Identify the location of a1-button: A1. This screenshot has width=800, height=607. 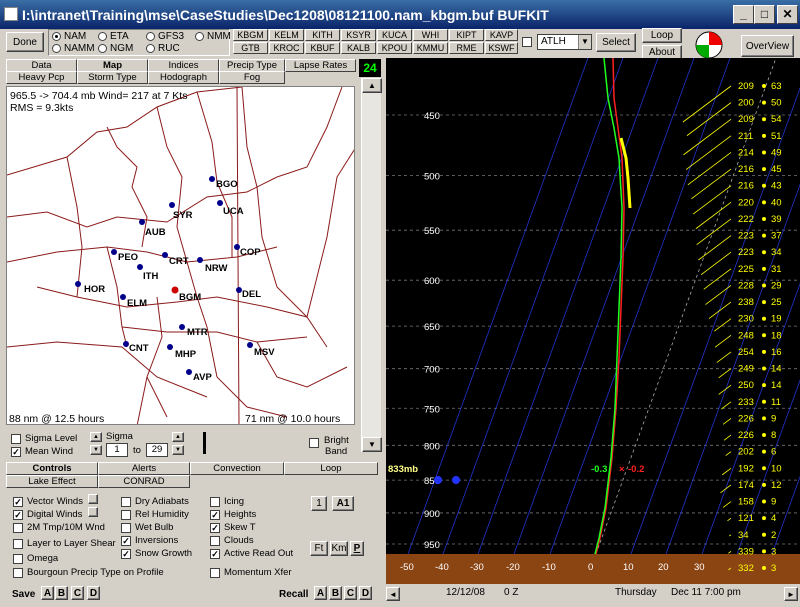
(343, 503).